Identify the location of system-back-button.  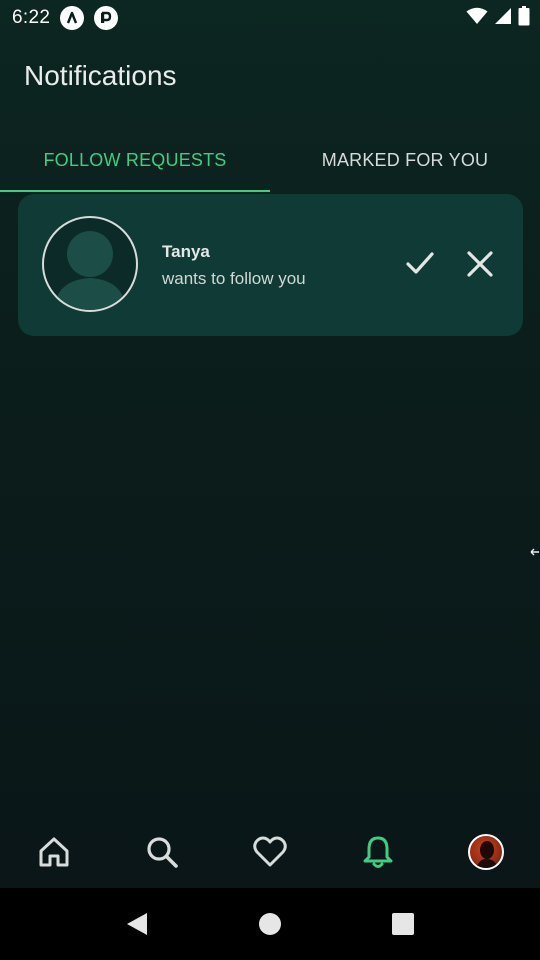
(137, 924).